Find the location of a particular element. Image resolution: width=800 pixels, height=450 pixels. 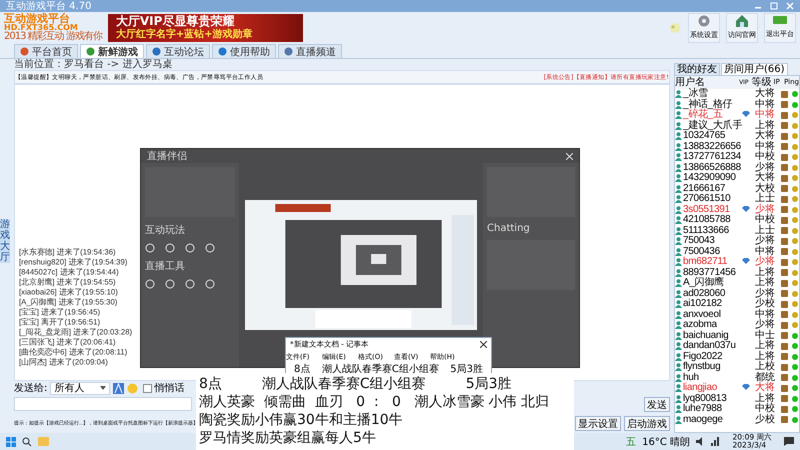

text-line: 5局3胜 is located at coordinates (489, 384).